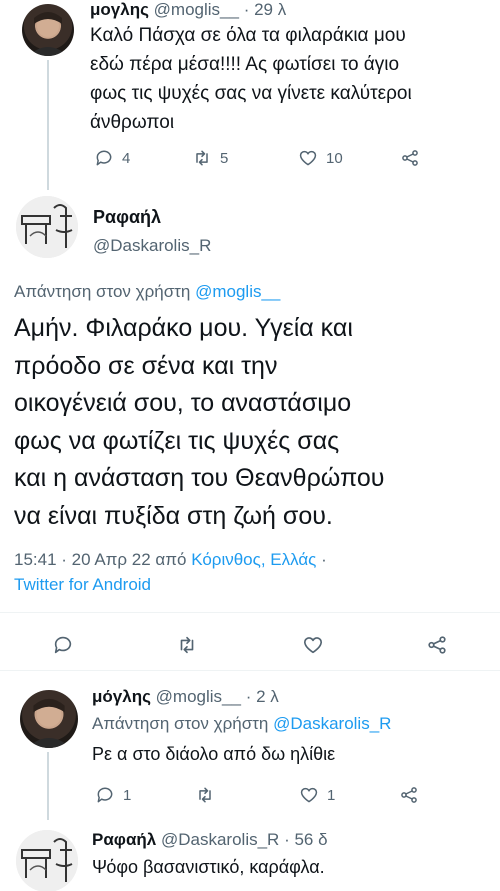 This screenshot has height=891, width=500. Describe the element at coordinates (334, 158) in the screenshot. I see `like-count: 10` at that location.